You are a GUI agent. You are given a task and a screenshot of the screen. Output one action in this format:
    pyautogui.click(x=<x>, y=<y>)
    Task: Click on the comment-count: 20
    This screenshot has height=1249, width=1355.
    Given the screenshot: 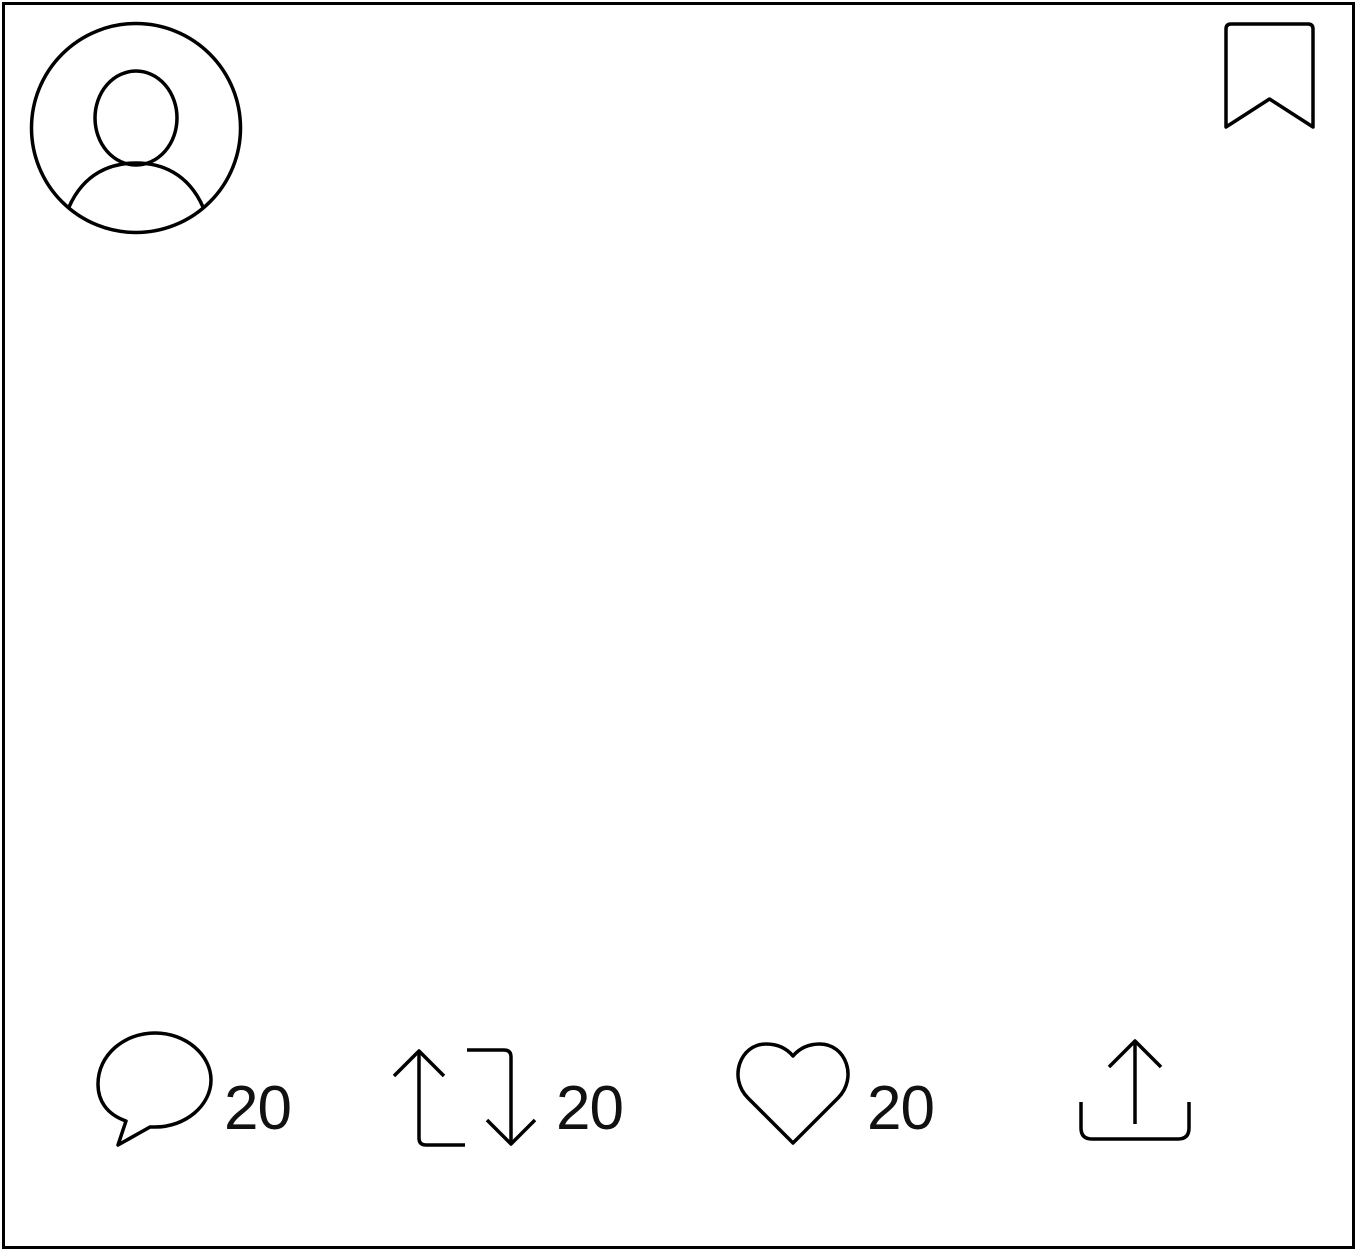 What is the action you would take?
    pyautogui.click(x=258, y=1108)
    